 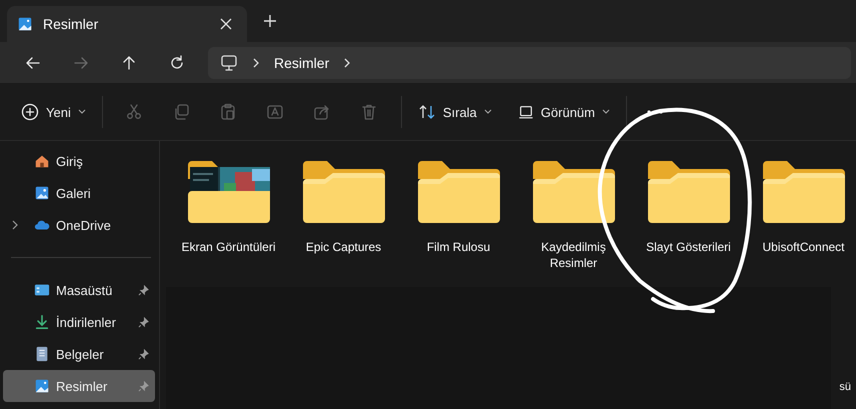 What do you see at coordinates (688, 247) in the screenshot?
I see `folder-name: Slayt Gösterileri` at bounding box center [688, 247].